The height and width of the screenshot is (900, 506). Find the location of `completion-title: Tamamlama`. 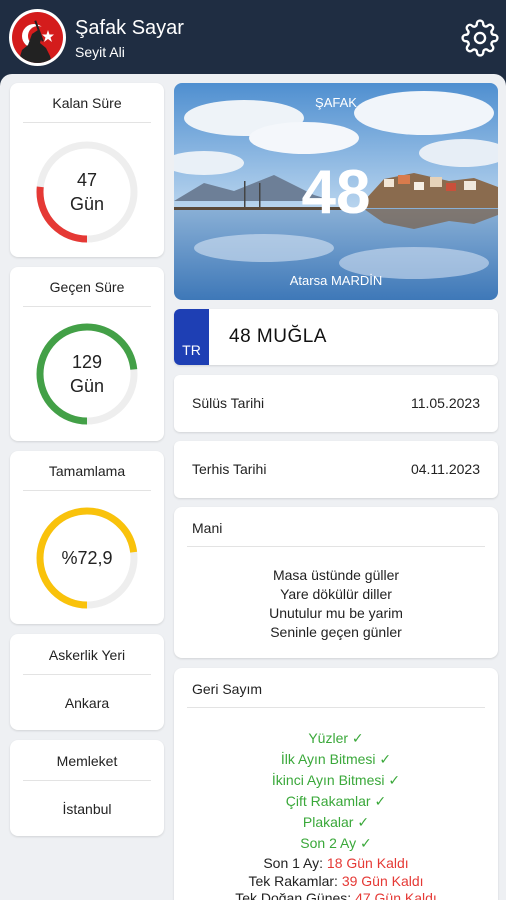

completion-title: Tamamlama is located at coordinates (87, 471).